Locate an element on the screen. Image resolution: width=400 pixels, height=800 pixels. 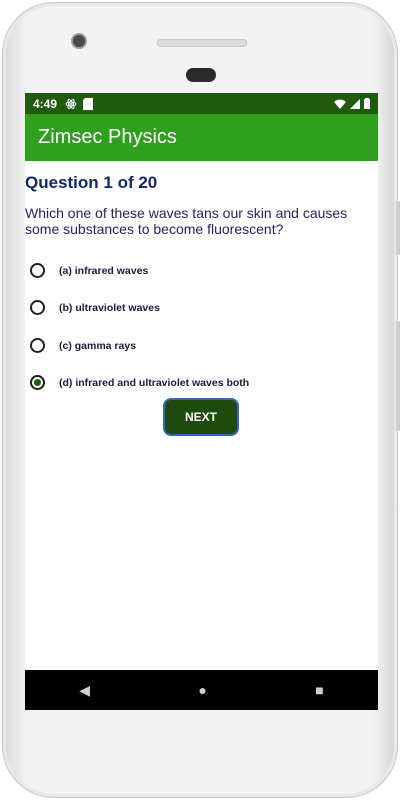
option-c-label: (c) gamma rays is located at coordinates (98, 345).